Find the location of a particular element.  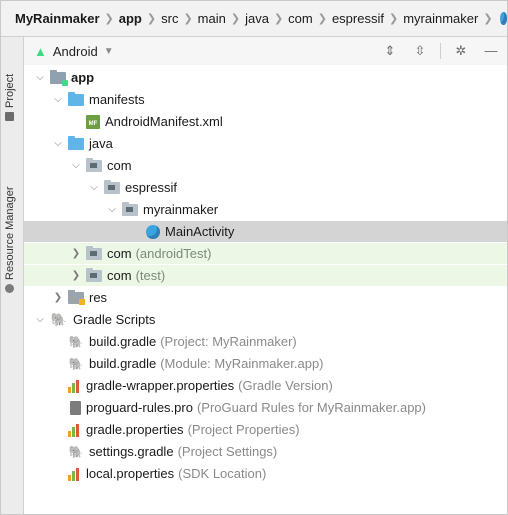

resource-manager-tab: Resource Manager is located at coordinates (10, 213).